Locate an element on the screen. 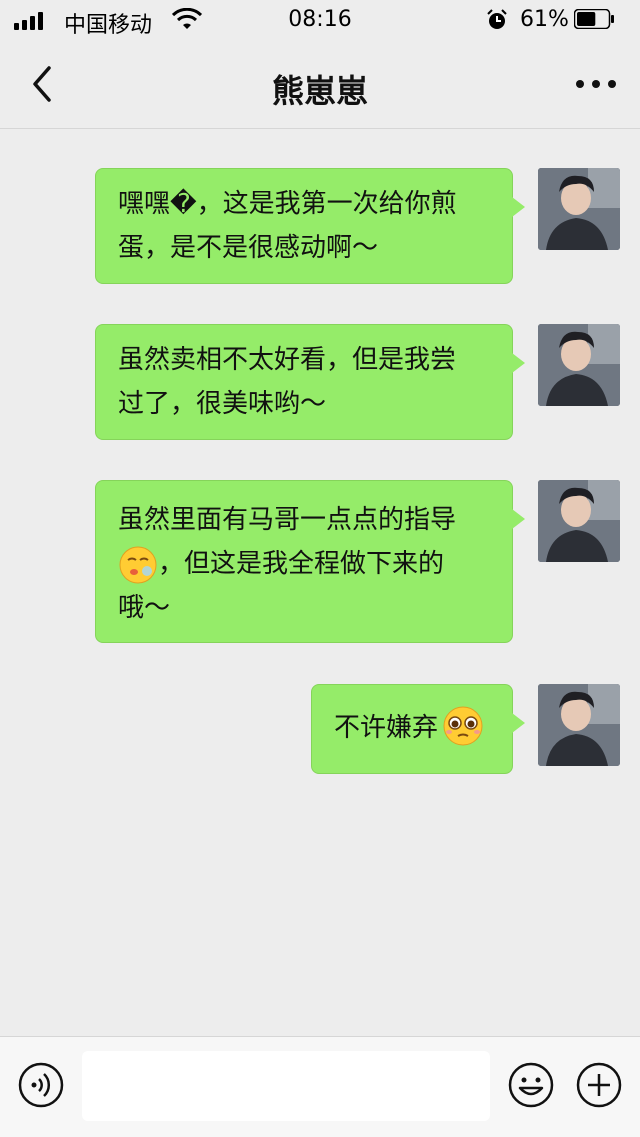 The height and width of the screenshot is (1137, 640). chat-header: 熊崽崽 is located at coordinates (320, 84).